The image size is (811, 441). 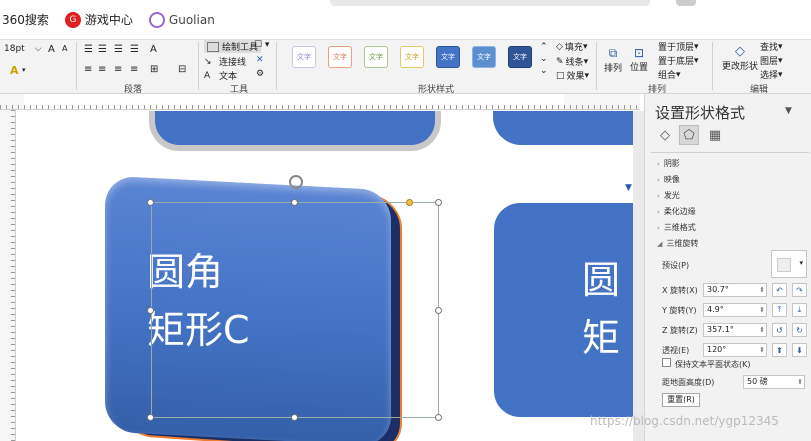 I want to click on rounded-rect-shape-top-right, so click(x=563, y=128).